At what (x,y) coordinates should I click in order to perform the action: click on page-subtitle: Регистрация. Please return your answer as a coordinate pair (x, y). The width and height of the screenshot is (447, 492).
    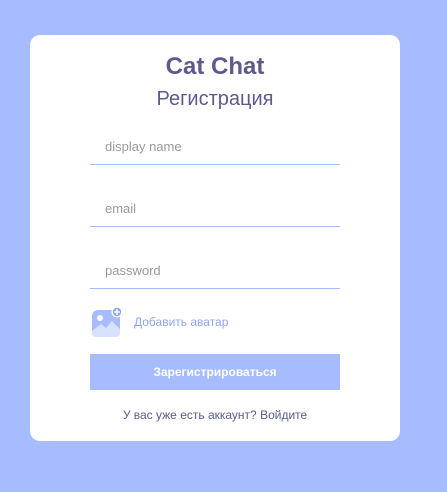
    Looking at the image, I should click on (215, 99).